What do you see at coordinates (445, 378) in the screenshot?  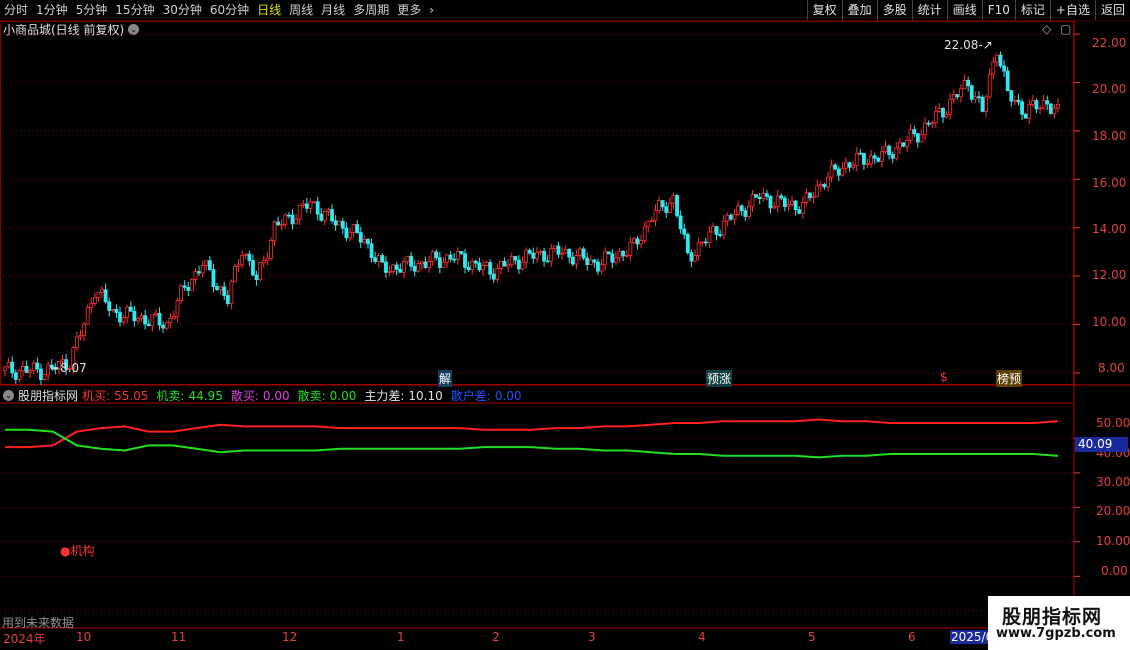 I see `marker-unlock: 解` at bounding box center [445, 378].